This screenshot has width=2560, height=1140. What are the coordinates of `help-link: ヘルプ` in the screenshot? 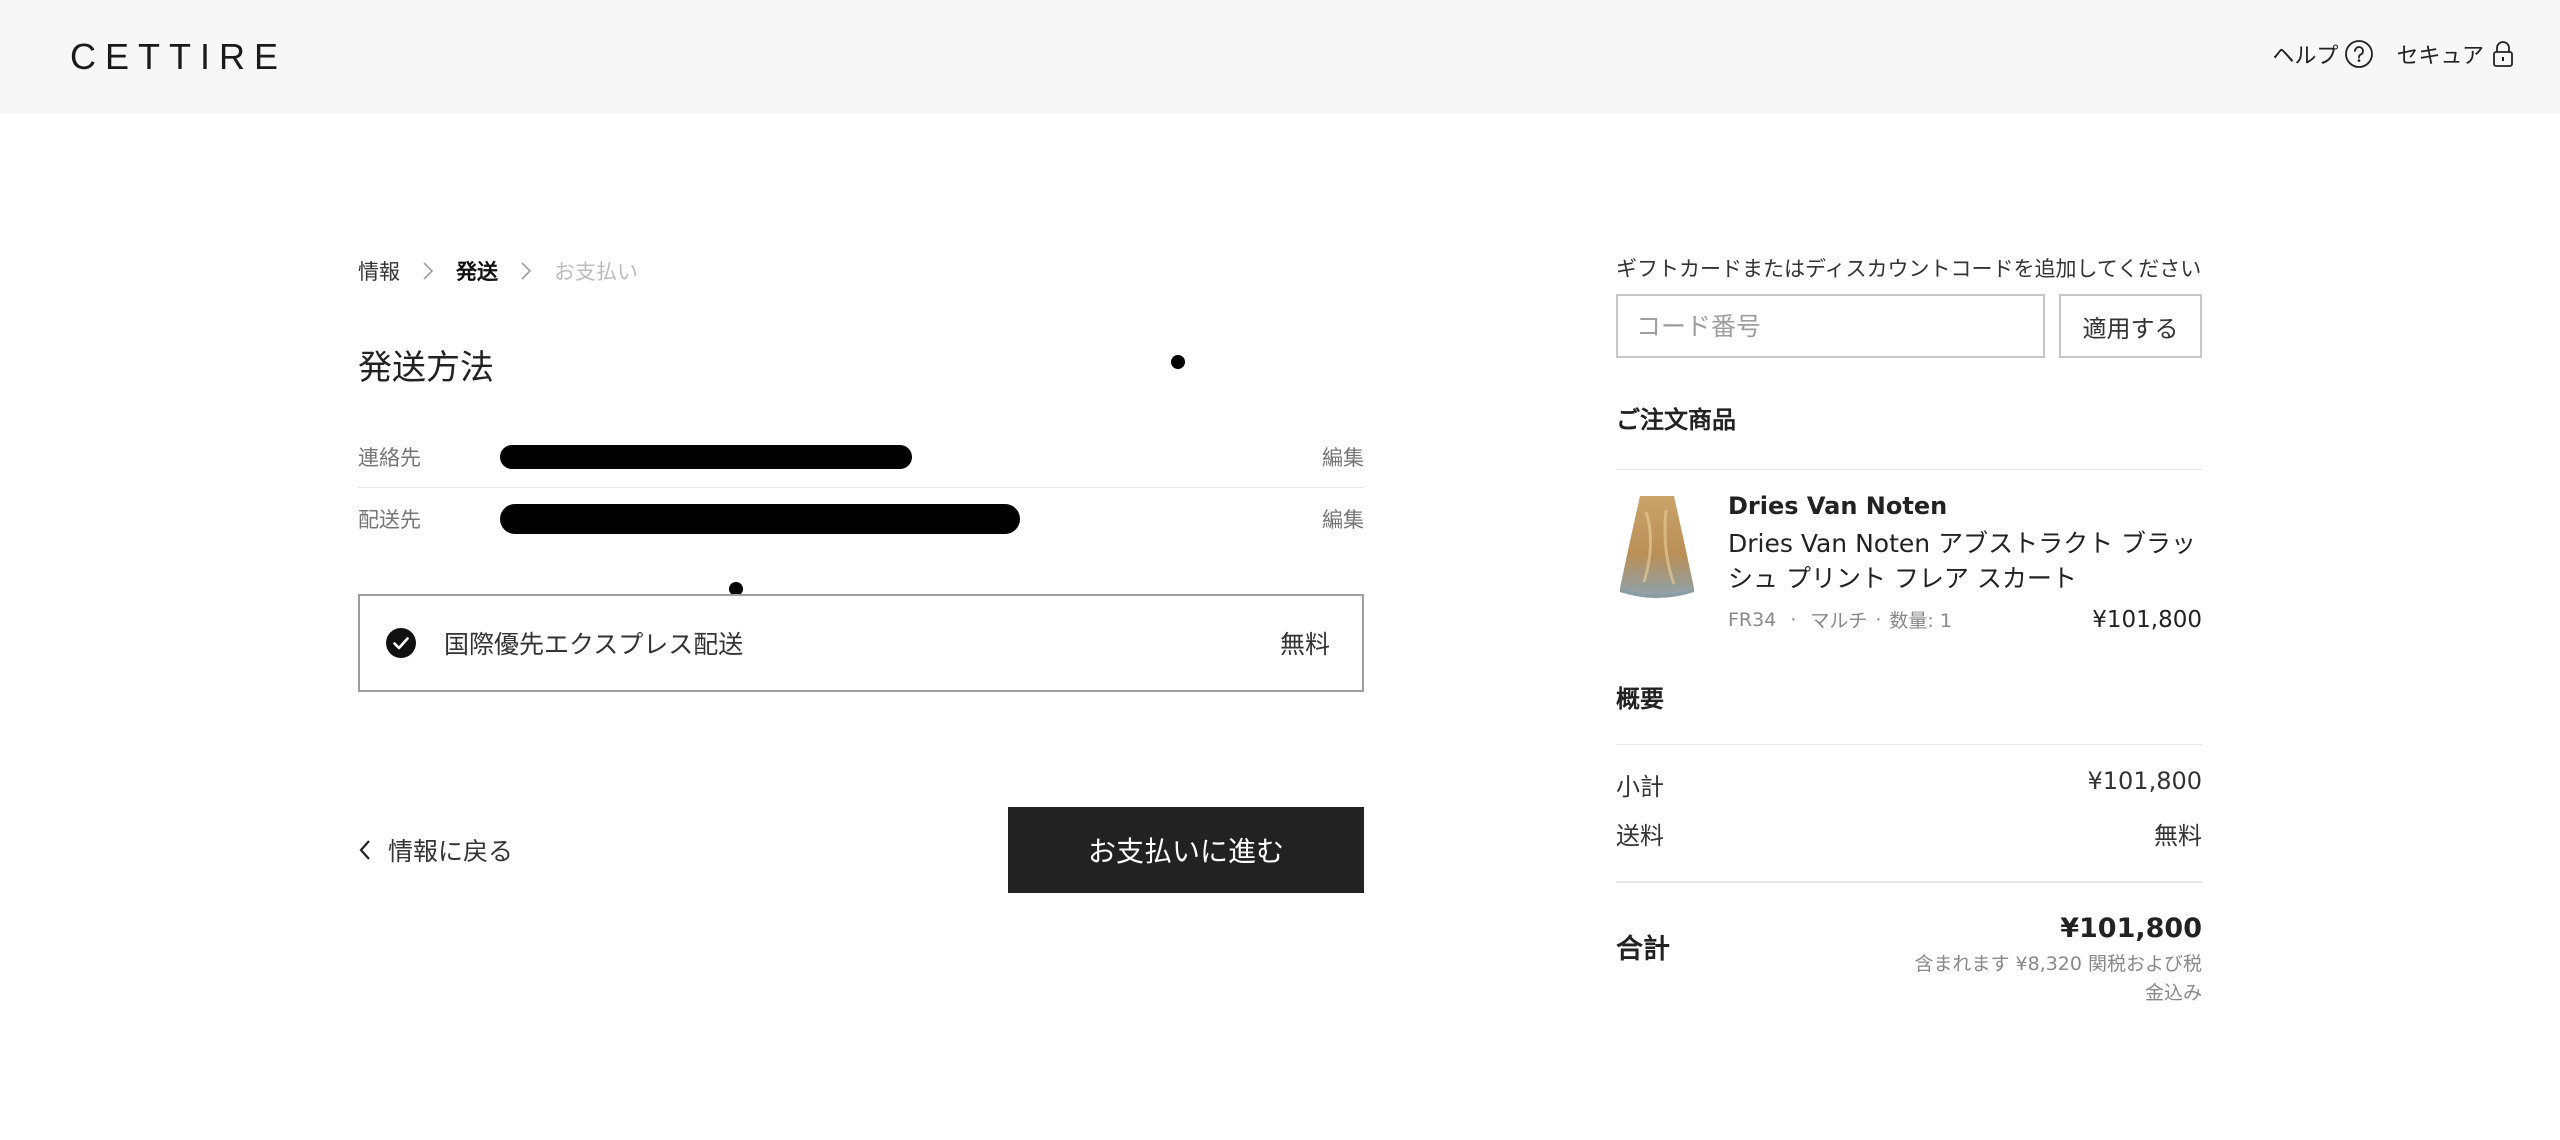 It's located at (2323, 54).